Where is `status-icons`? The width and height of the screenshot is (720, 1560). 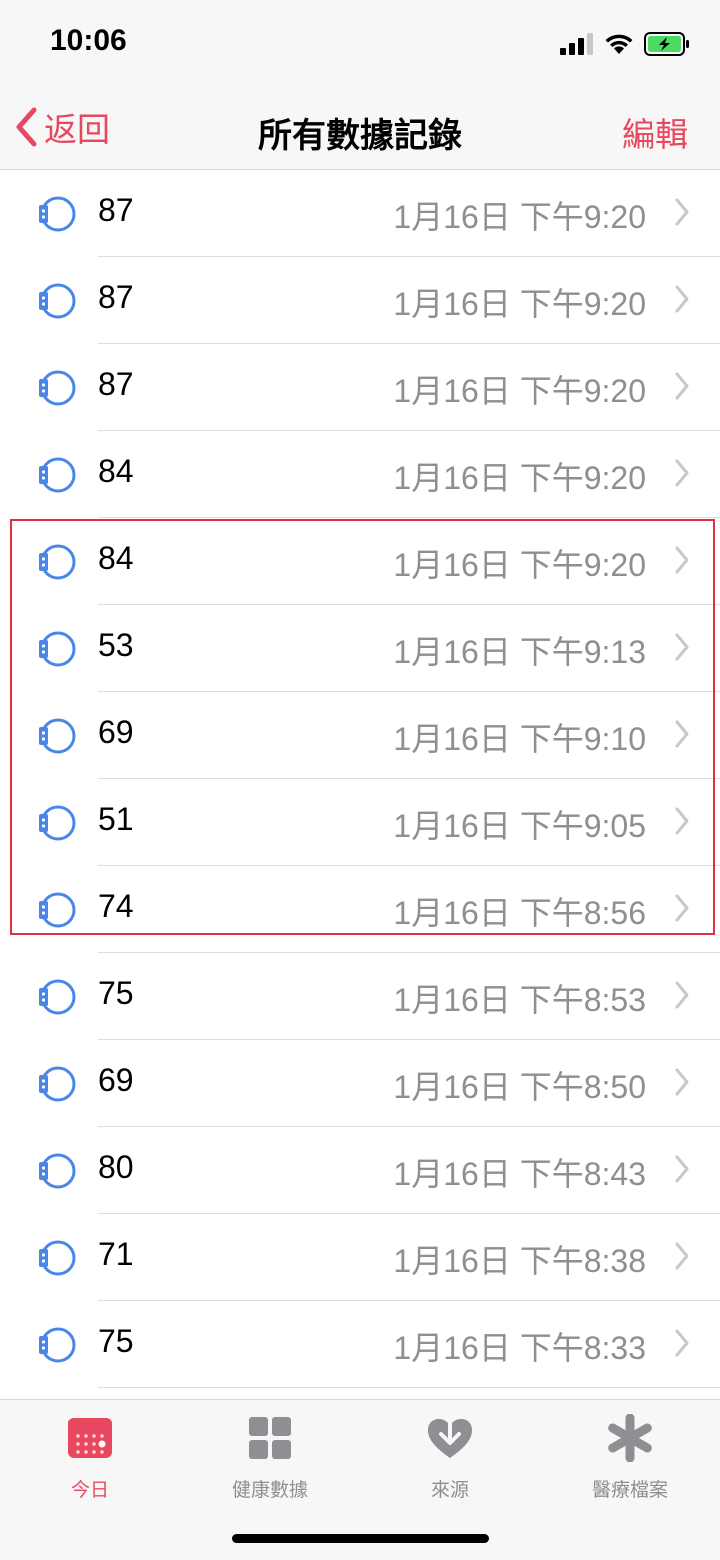 status-icons is located at coordinates (625, 44).